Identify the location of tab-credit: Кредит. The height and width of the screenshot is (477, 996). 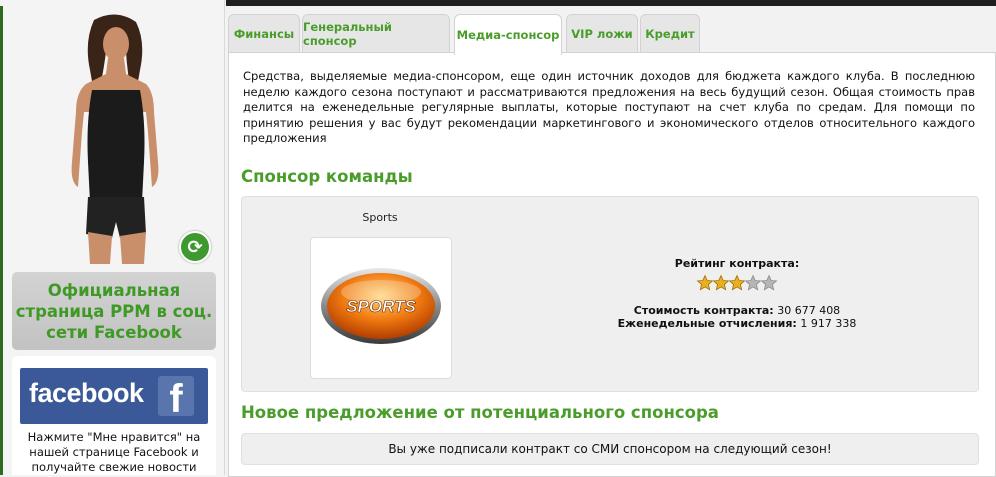
(670, 33).